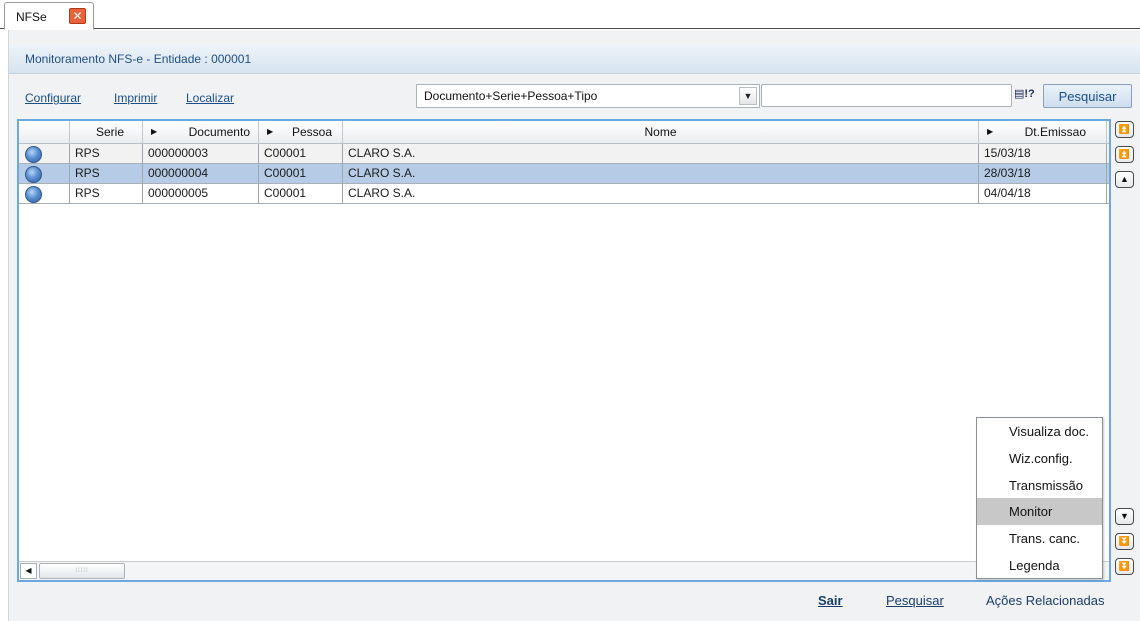  I want to click on column-header-dt-emissao: ▶ Dt.Emissao, so click(1043, 132).